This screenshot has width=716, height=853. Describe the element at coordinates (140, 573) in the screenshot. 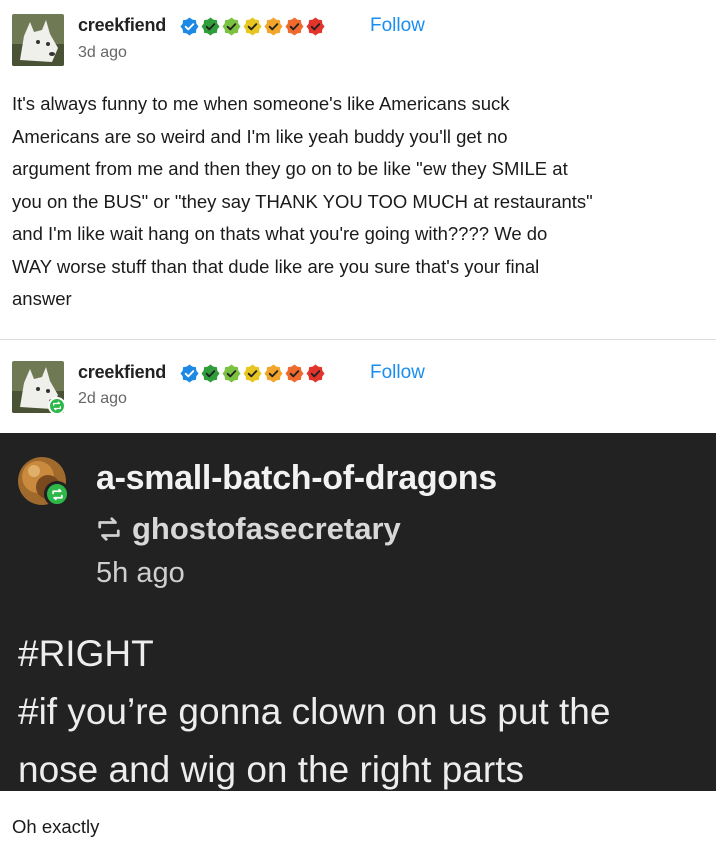

I see `screenshot-timestamp: 5h ago` at that location.